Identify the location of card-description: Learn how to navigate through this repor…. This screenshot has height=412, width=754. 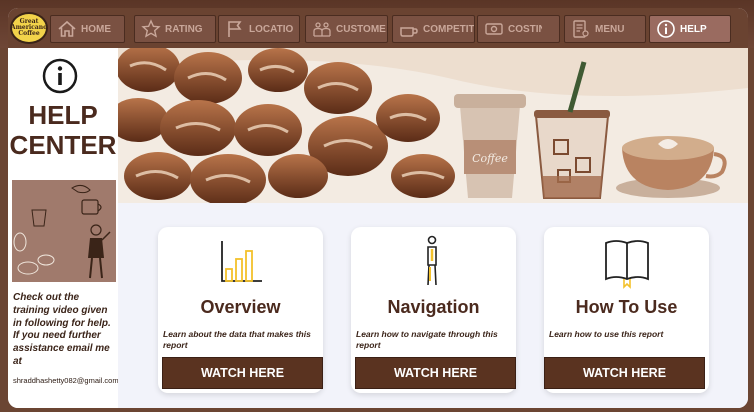
(427, 339).